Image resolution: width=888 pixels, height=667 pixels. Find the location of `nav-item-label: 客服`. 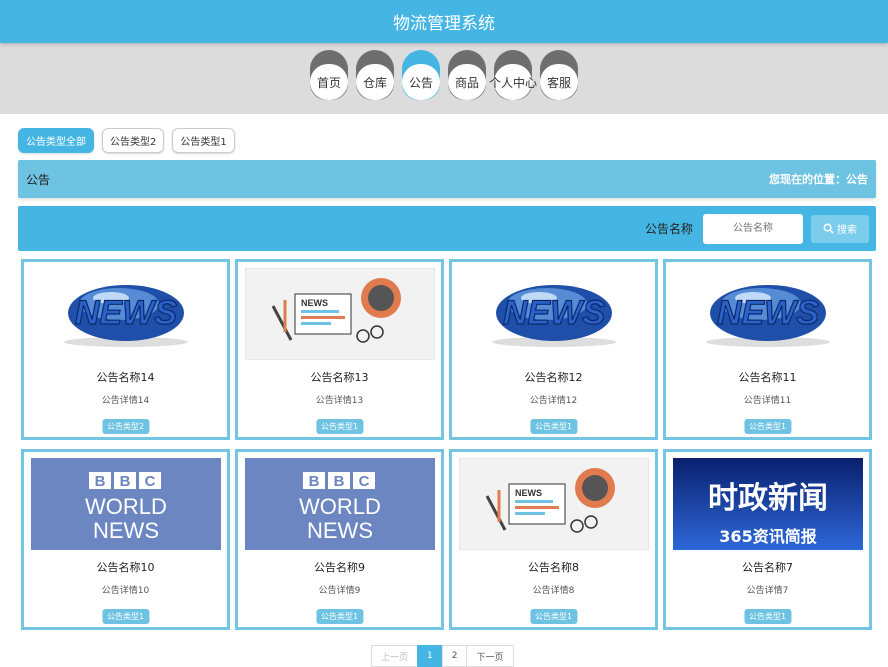

nav-item-label: 客服 is located at coordinates (559, 82).